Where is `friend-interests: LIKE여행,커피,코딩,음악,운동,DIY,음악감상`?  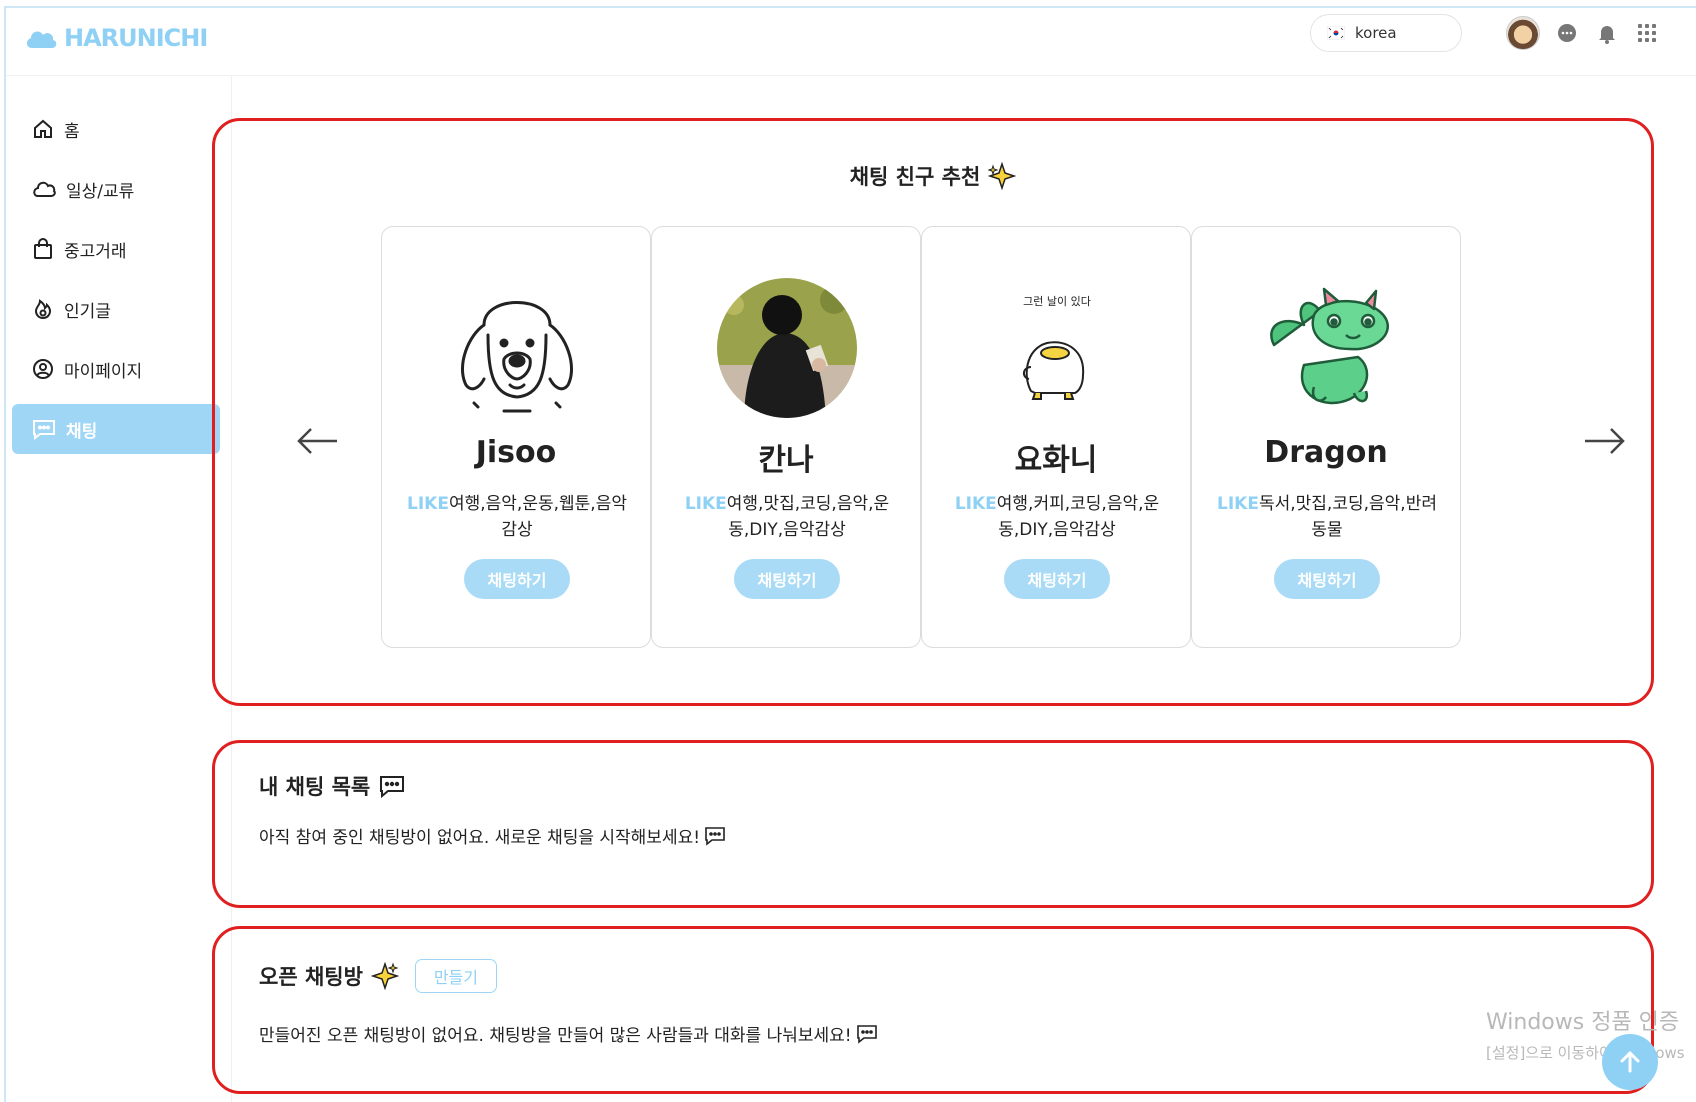 friend-interests: LIKE여행,커피,코딩,음악,운동,DIY,음악감상 is located at coordinates (1057, 517).